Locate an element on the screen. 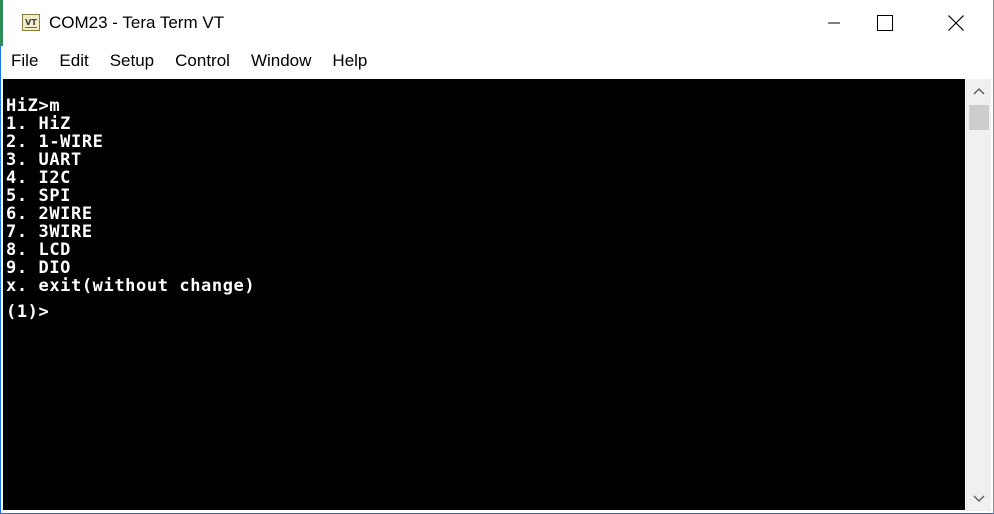  terminal-line: x. exit(without change) is located at coordinates (131, 286).